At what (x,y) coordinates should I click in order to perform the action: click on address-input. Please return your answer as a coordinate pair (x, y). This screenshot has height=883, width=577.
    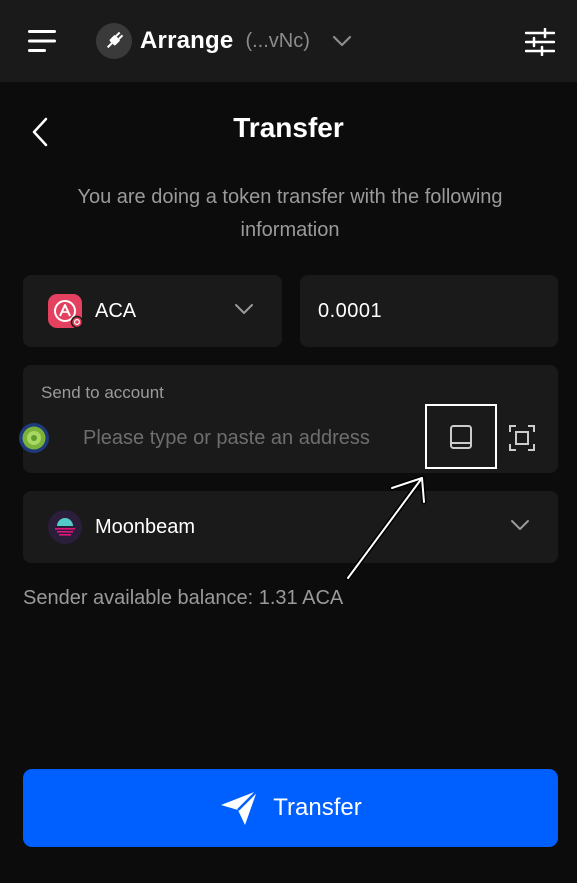
    Looking at the image, I should click on (248, 438).